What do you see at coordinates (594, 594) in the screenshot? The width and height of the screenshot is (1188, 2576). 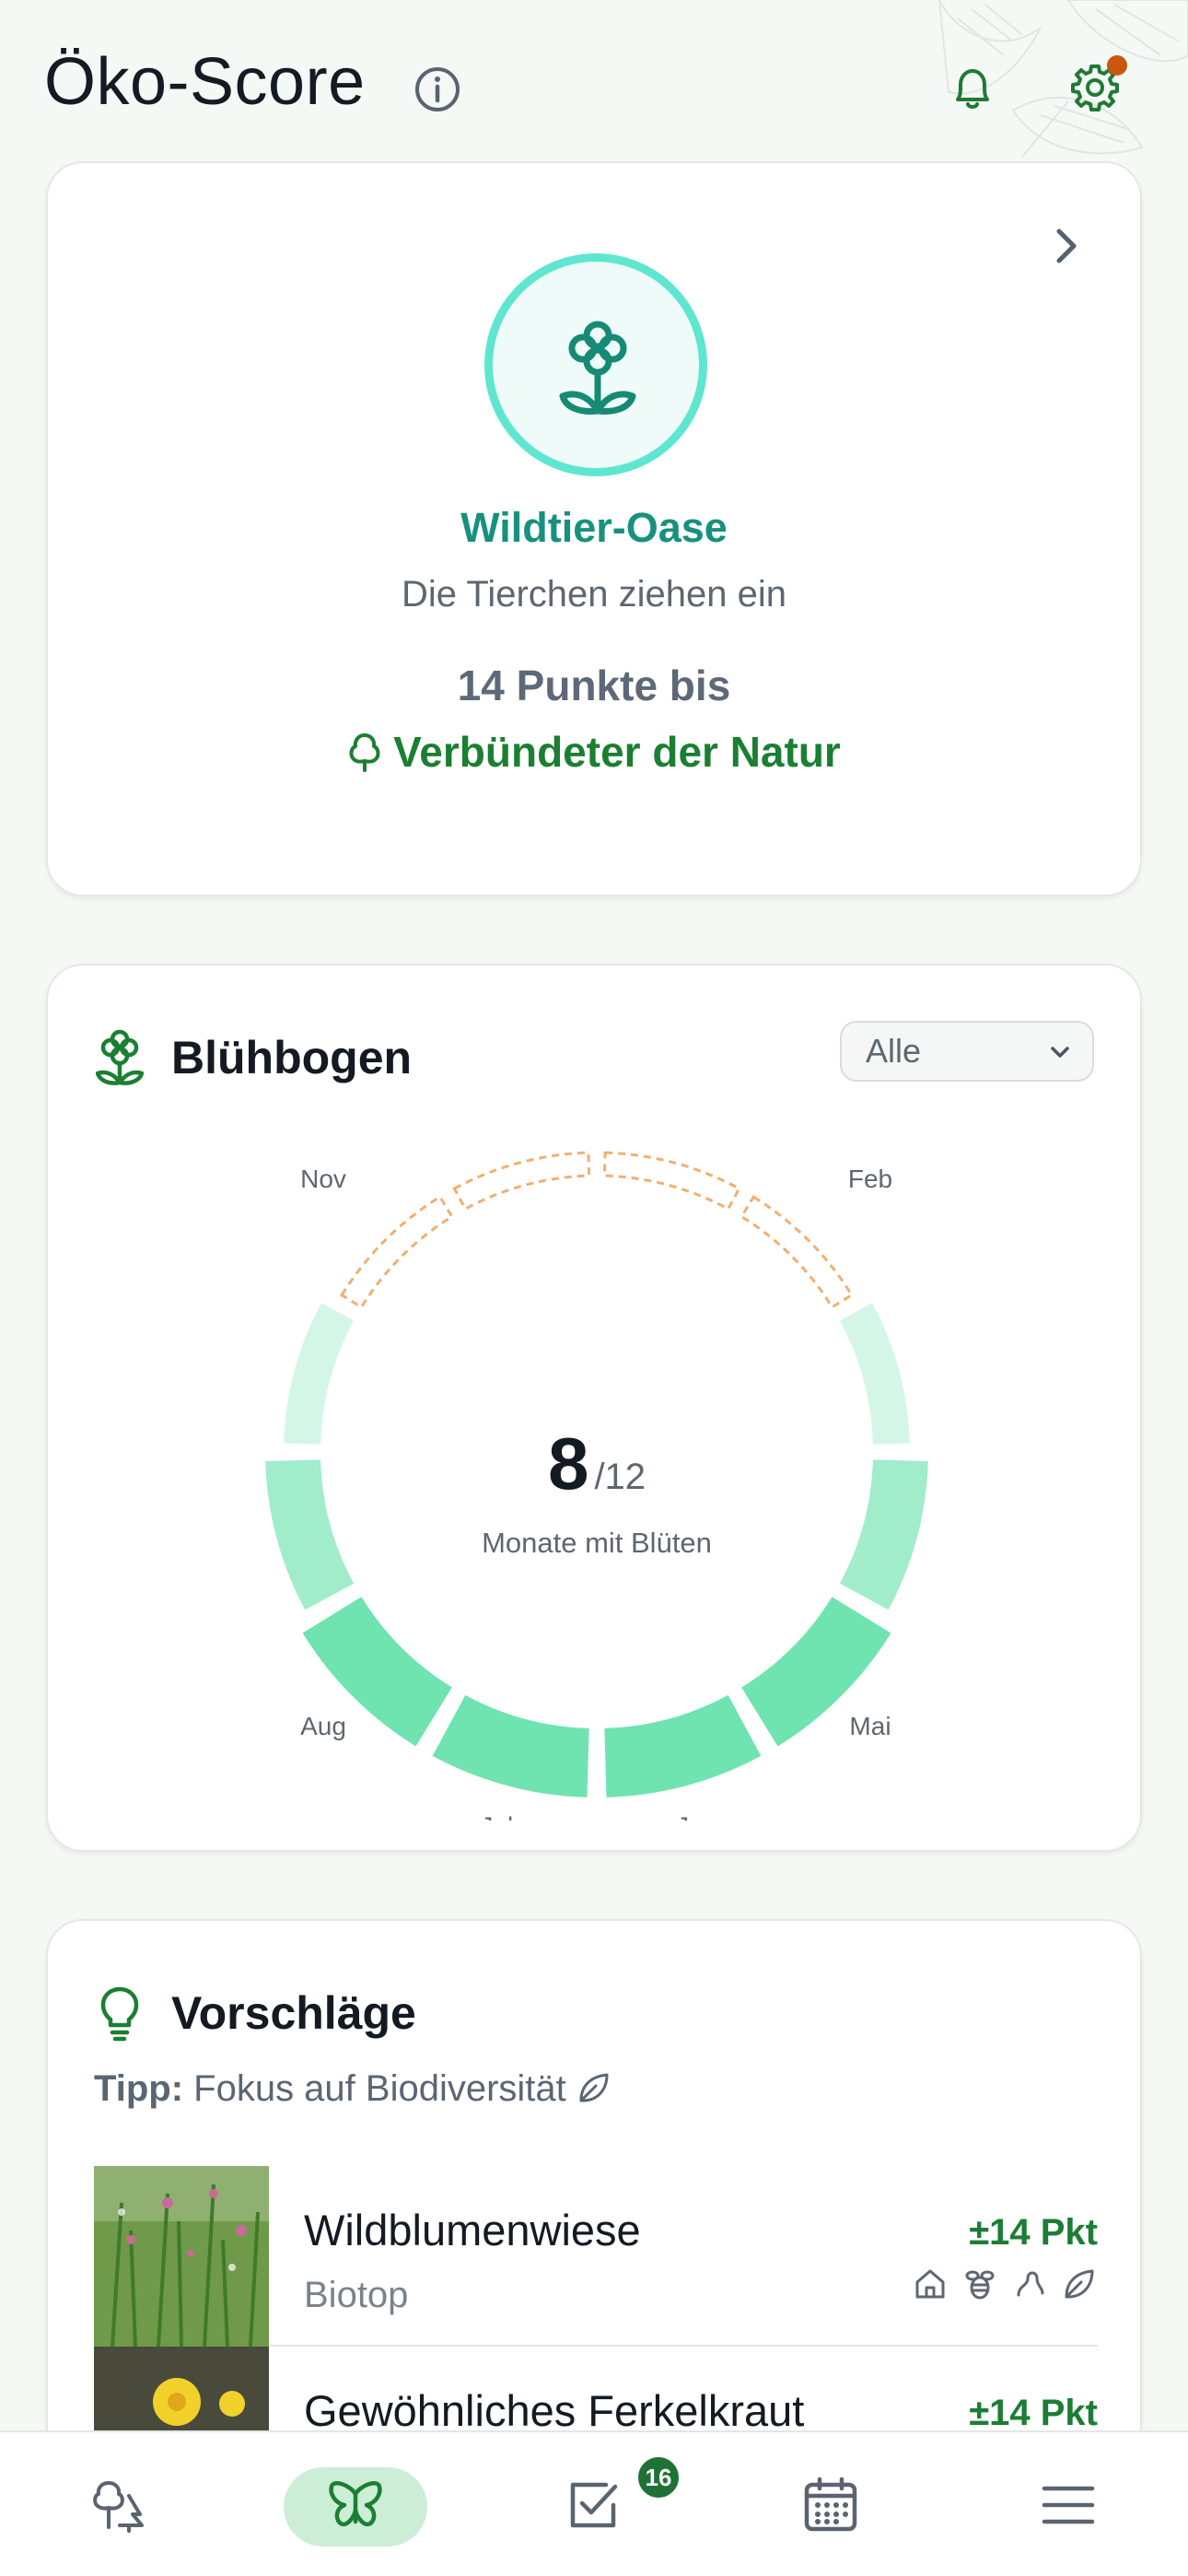 I see `level-description: Die Tierchen ziehen ein` at bounding box center [594, 594].